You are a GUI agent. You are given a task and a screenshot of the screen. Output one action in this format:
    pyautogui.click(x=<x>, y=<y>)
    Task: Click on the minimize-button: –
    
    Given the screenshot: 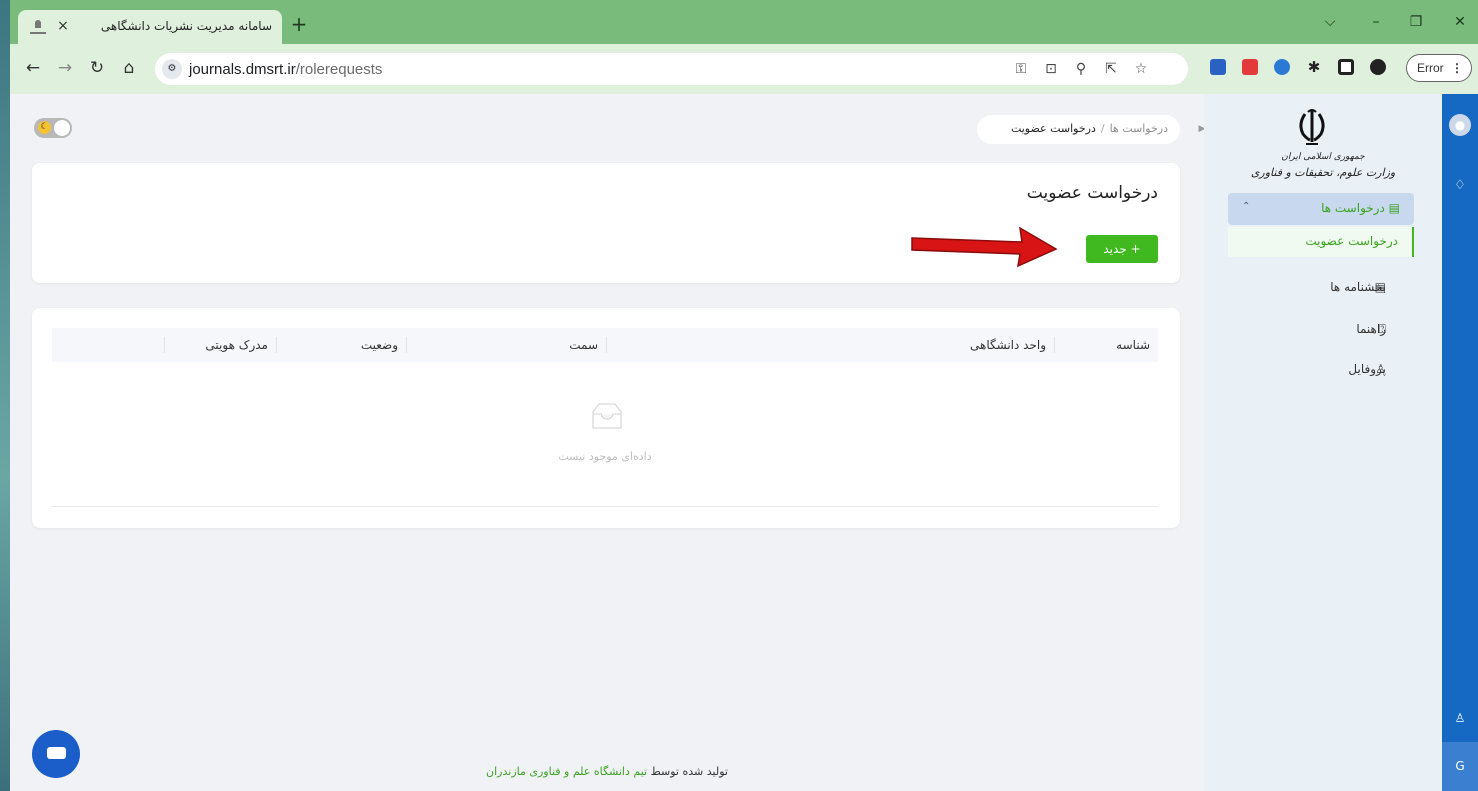 What is the action you would take?
    pyautogui.click(x=1376, y=22)
    